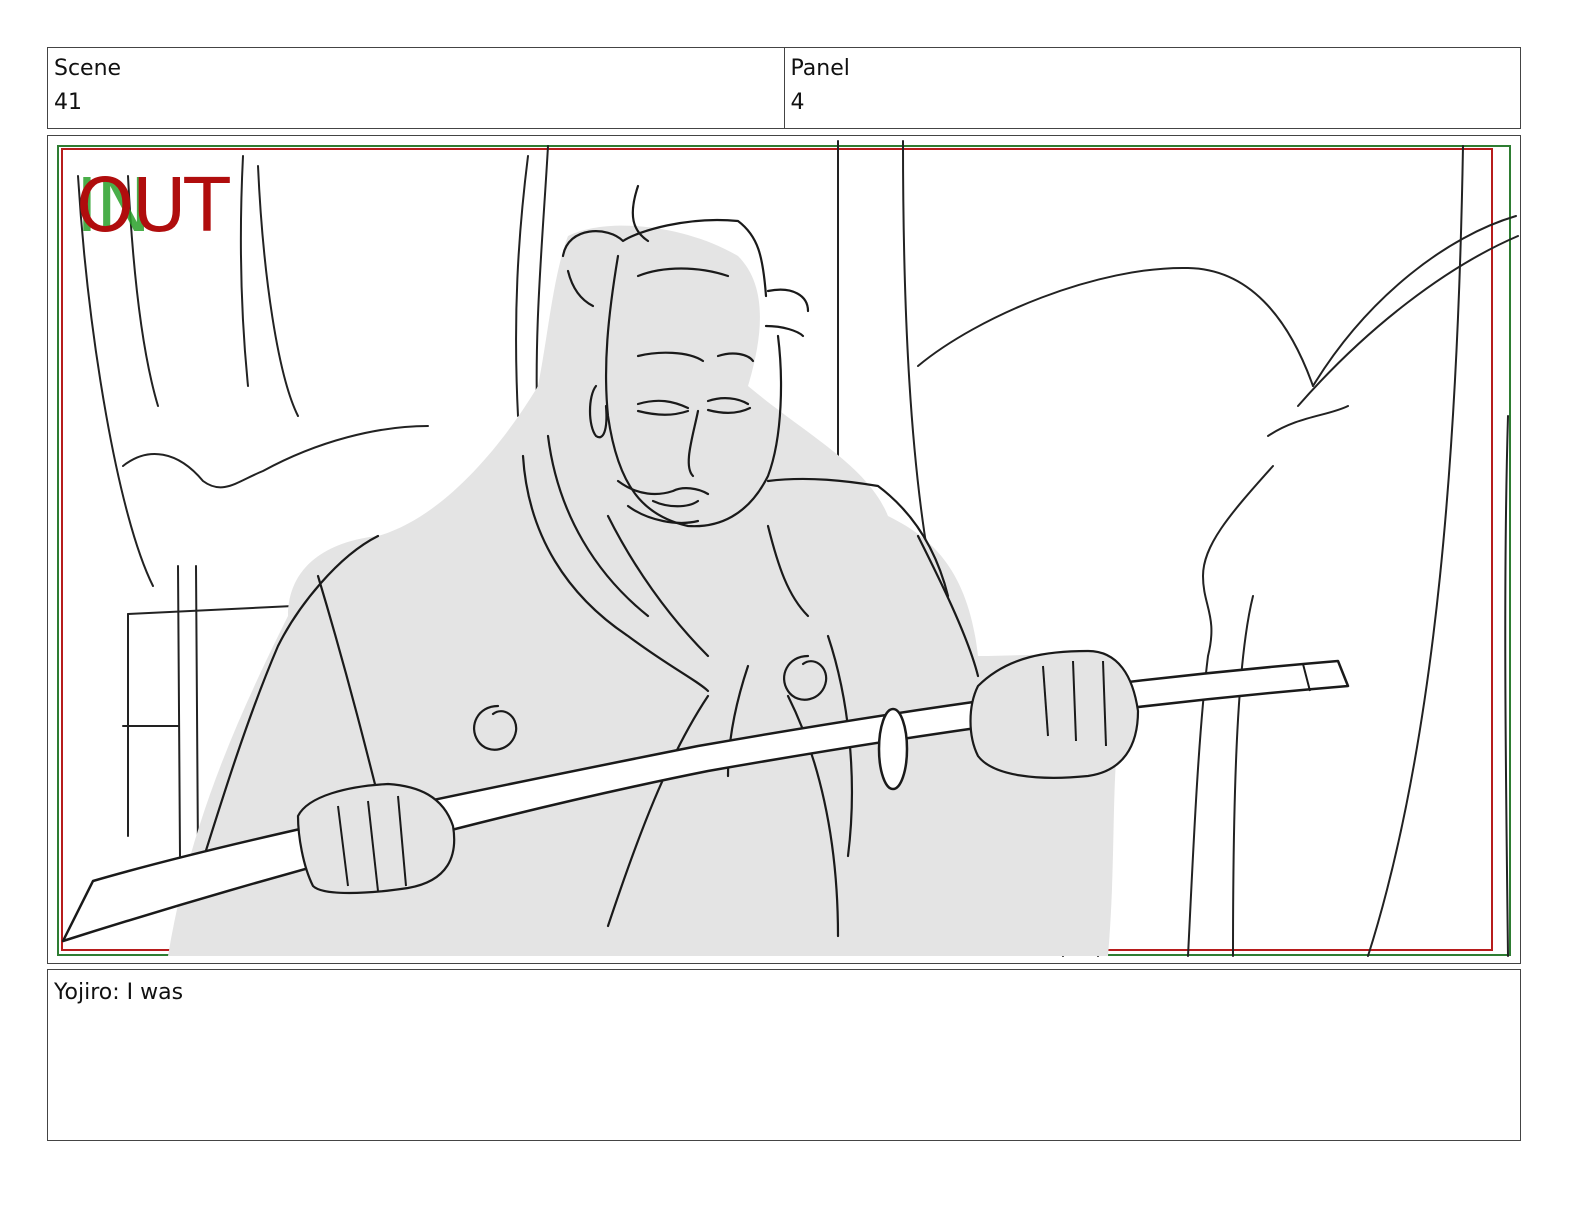 This screenshot has height=1224, width=1584. What do you see at coordinates (88, 68) in the screenshot?
I see `scene-label: Scene` at bounding box center [88, 68].